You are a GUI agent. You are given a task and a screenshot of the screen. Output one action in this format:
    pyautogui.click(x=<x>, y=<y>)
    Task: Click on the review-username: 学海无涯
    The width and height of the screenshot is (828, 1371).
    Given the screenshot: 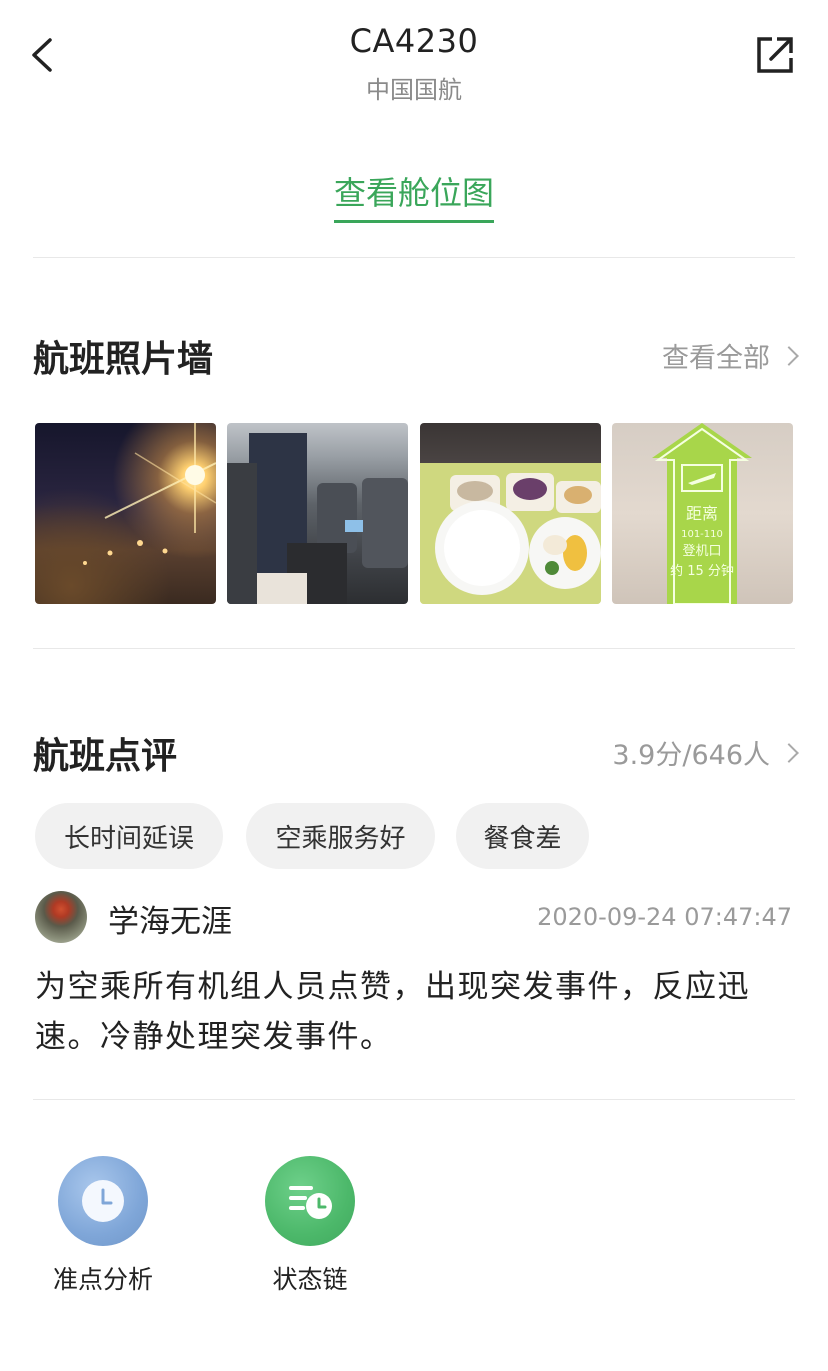 What is the action you would take?
    pyautogui.click(x=170, y=918)
    